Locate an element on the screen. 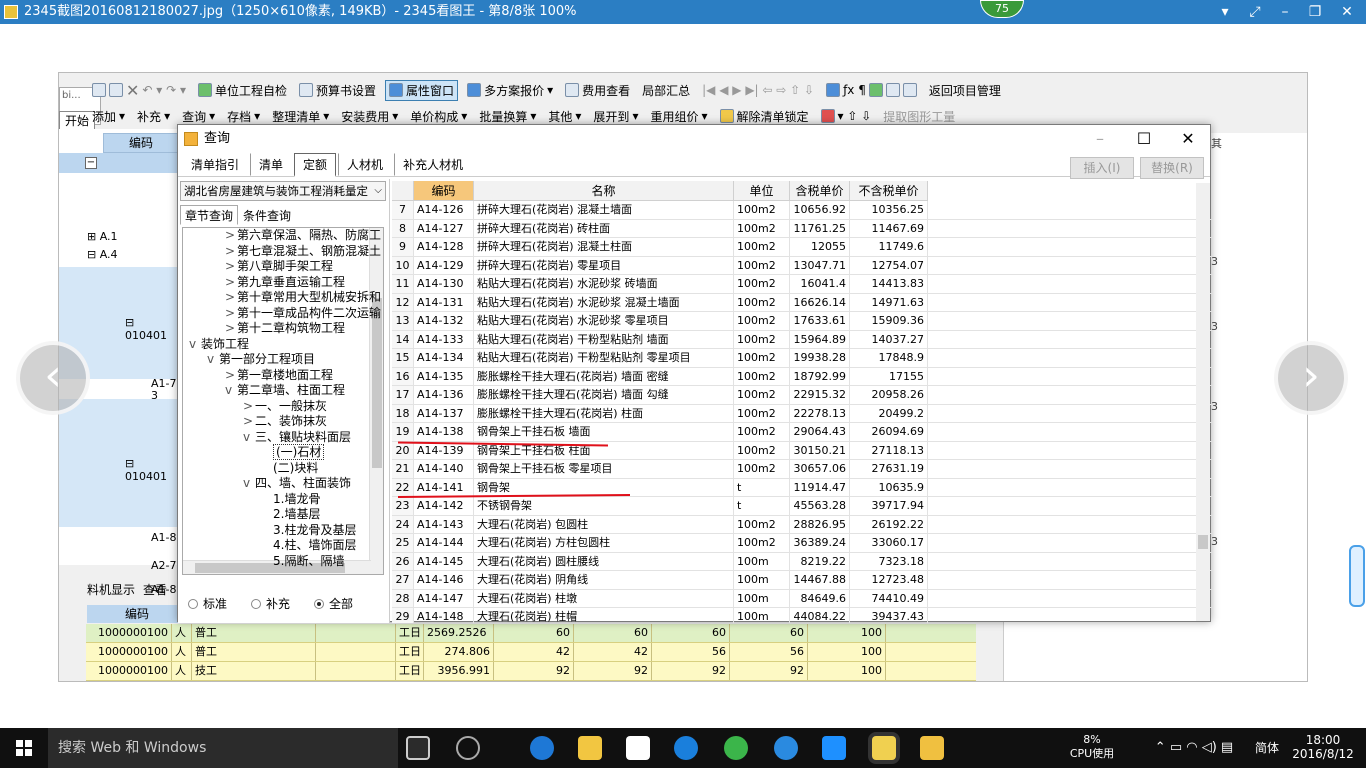  tab-chapter-query: 章节查询 is located at coordinates (209, 215).